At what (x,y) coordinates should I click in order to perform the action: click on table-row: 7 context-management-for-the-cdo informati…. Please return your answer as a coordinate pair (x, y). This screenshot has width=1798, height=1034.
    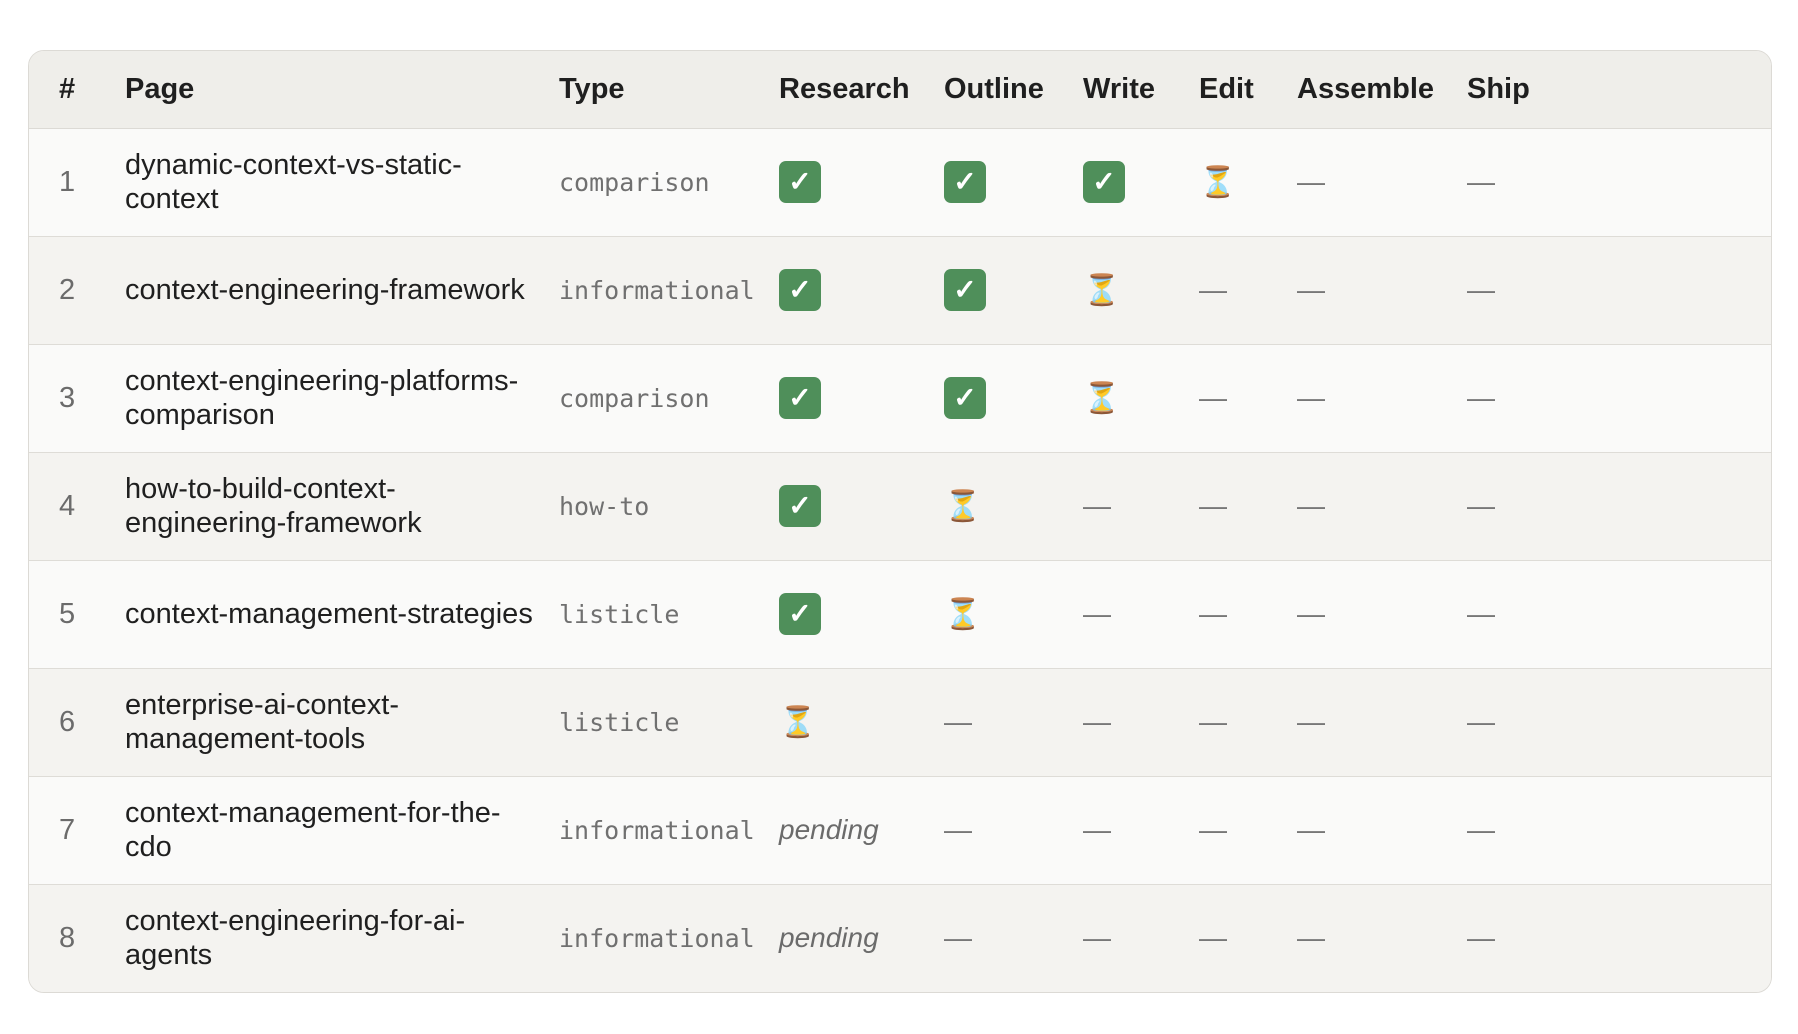
    Looking at the image, I should click on (900, 830).